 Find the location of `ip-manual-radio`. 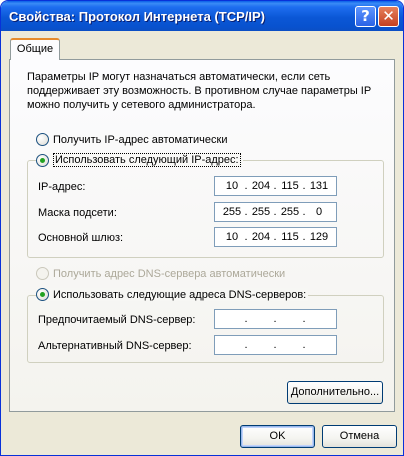

ip-manual-radio is located at coordinates (42, 160).